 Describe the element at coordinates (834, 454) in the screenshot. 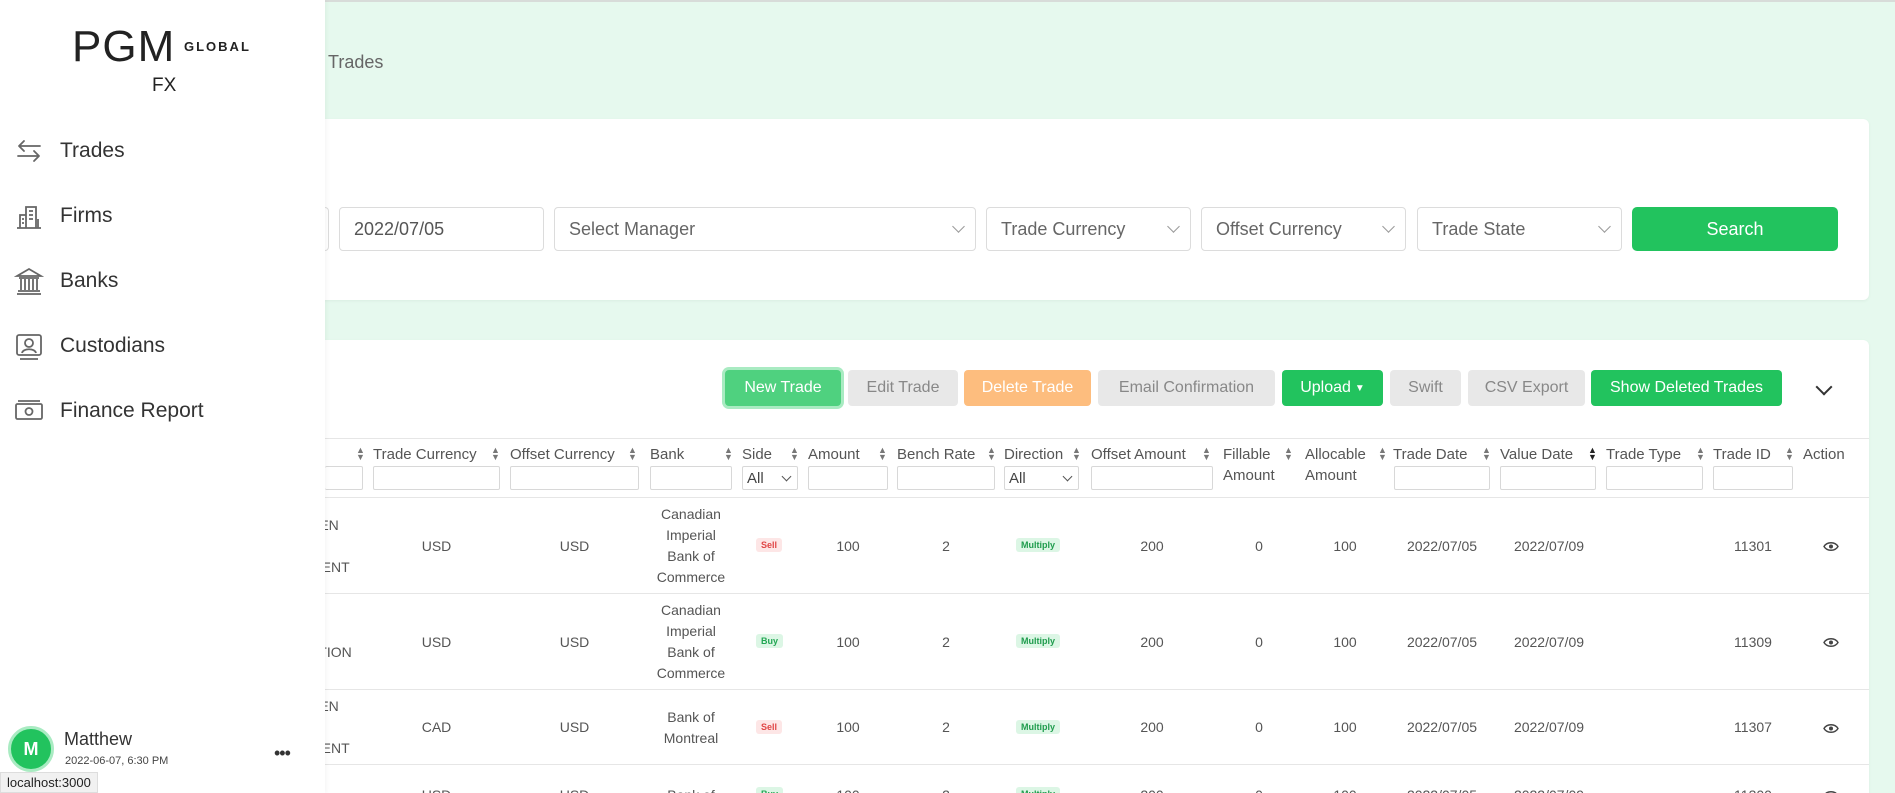

I see `header-amount: Amount` at that location.